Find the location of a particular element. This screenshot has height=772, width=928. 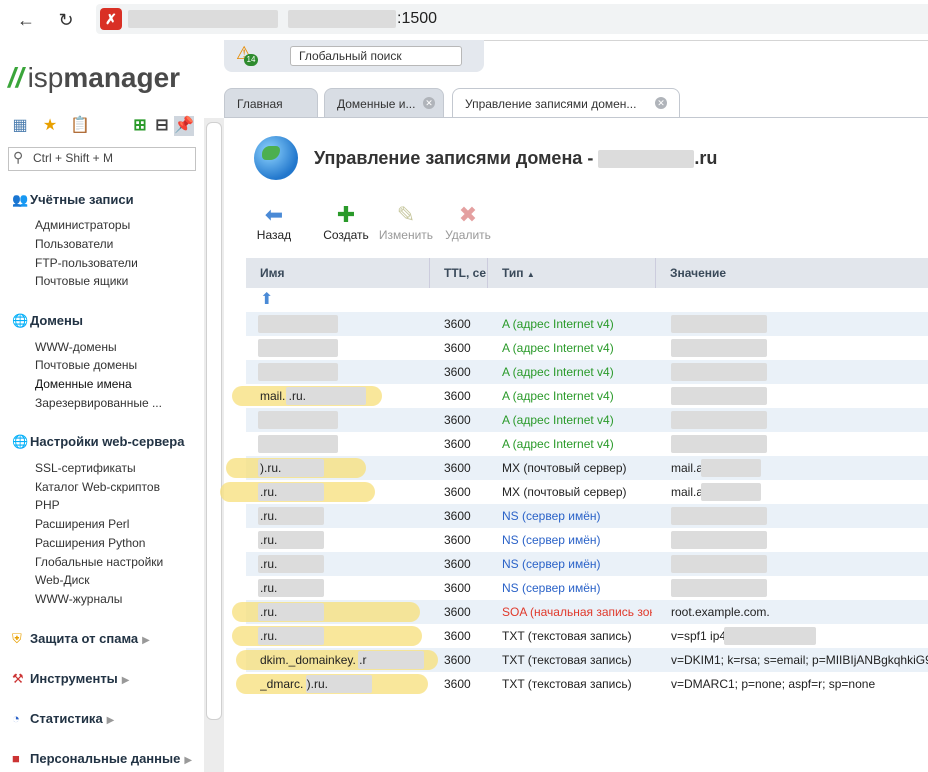

sidebar-section-stats: ◔ Статистика ▶ is located at coordinates (63, 718).